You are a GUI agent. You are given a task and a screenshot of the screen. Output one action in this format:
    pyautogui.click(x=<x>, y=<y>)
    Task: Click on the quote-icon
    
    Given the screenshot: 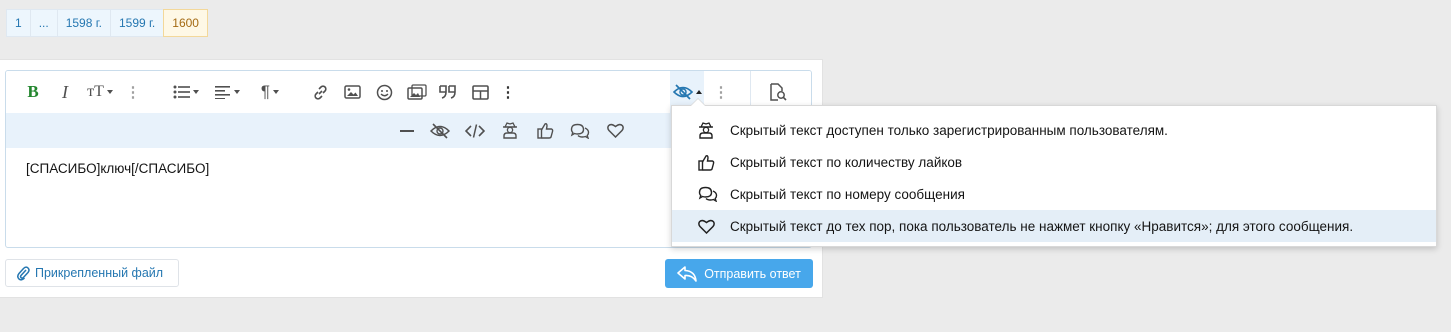 What is the action you would take?
    pyautogui.click(x=447, y=92)
    